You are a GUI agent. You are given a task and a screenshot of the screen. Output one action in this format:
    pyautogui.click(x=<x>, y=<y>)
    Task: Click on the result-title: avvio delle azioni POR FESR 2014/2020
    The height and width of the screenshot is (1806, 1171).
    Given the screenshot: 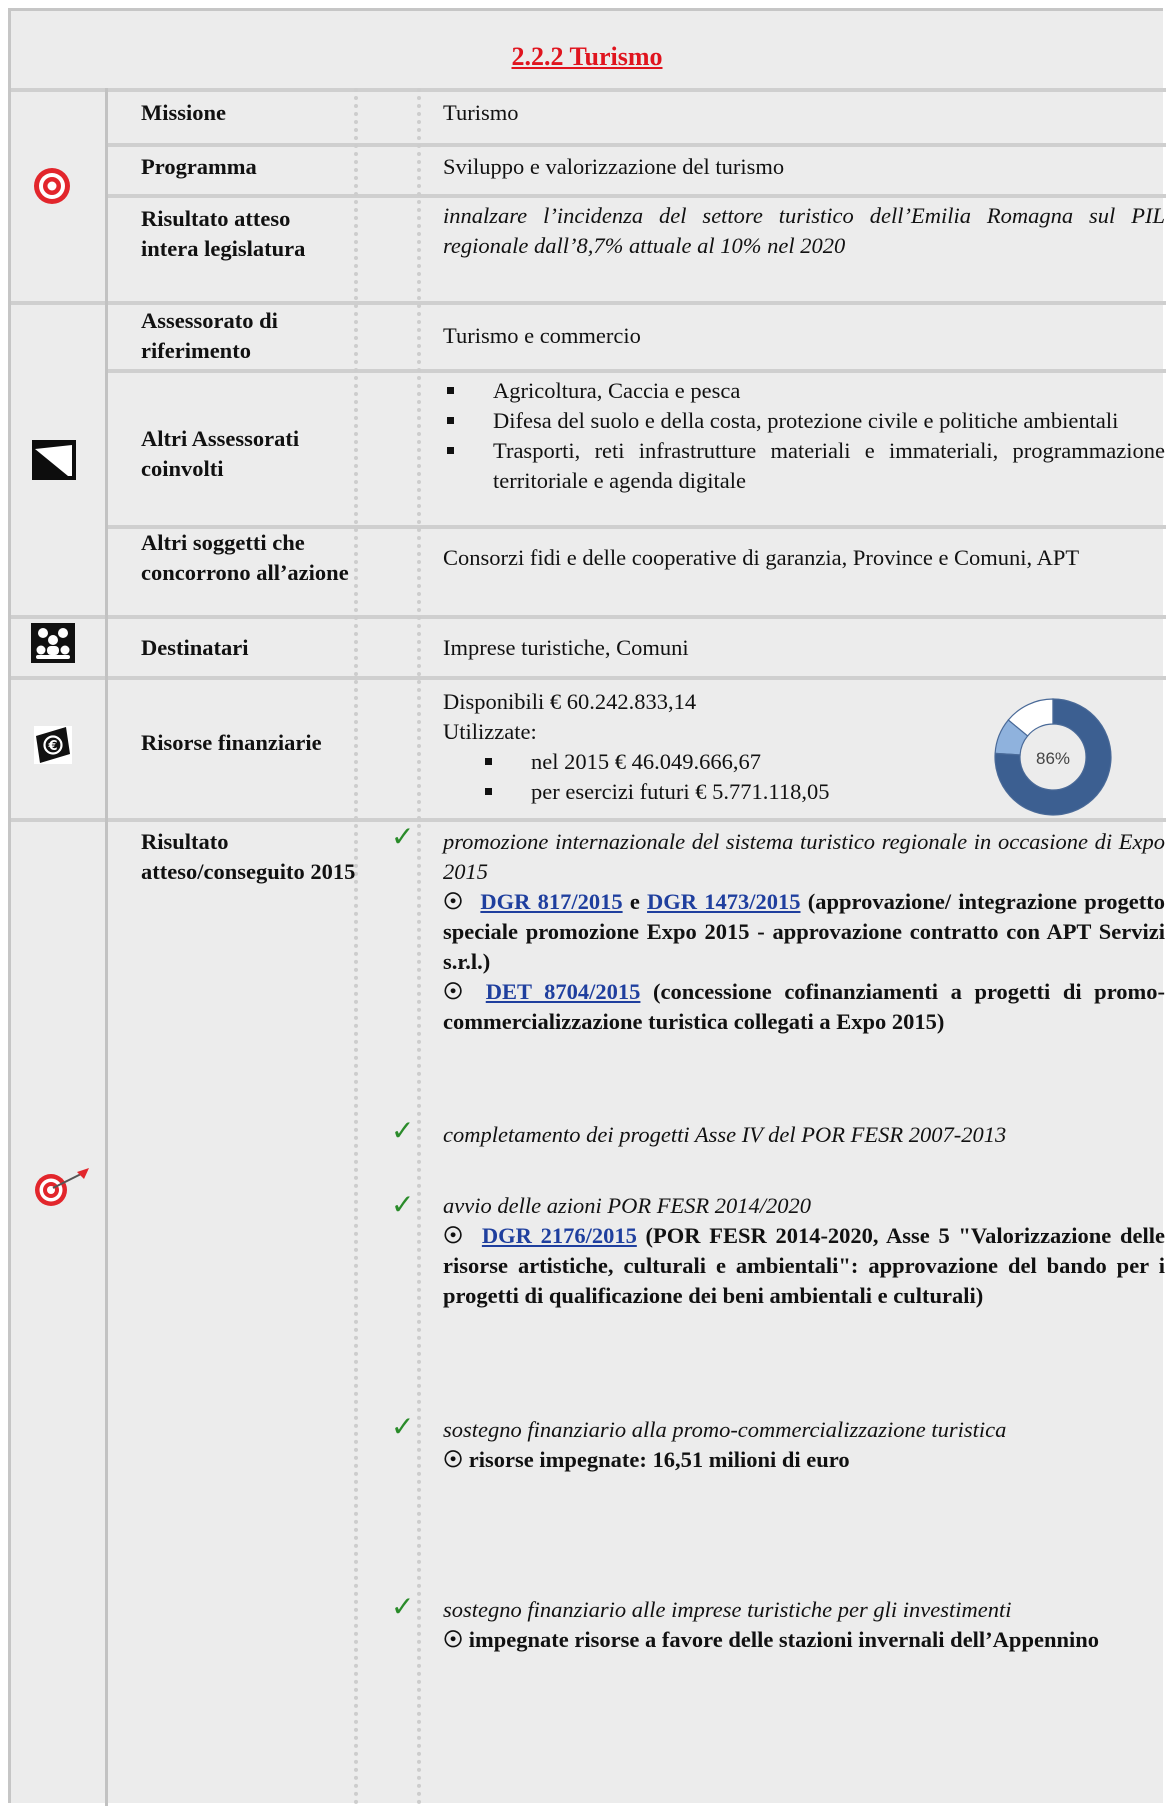 What is the action you would take?
    pyautogui.click(x=627, y=1205)
    